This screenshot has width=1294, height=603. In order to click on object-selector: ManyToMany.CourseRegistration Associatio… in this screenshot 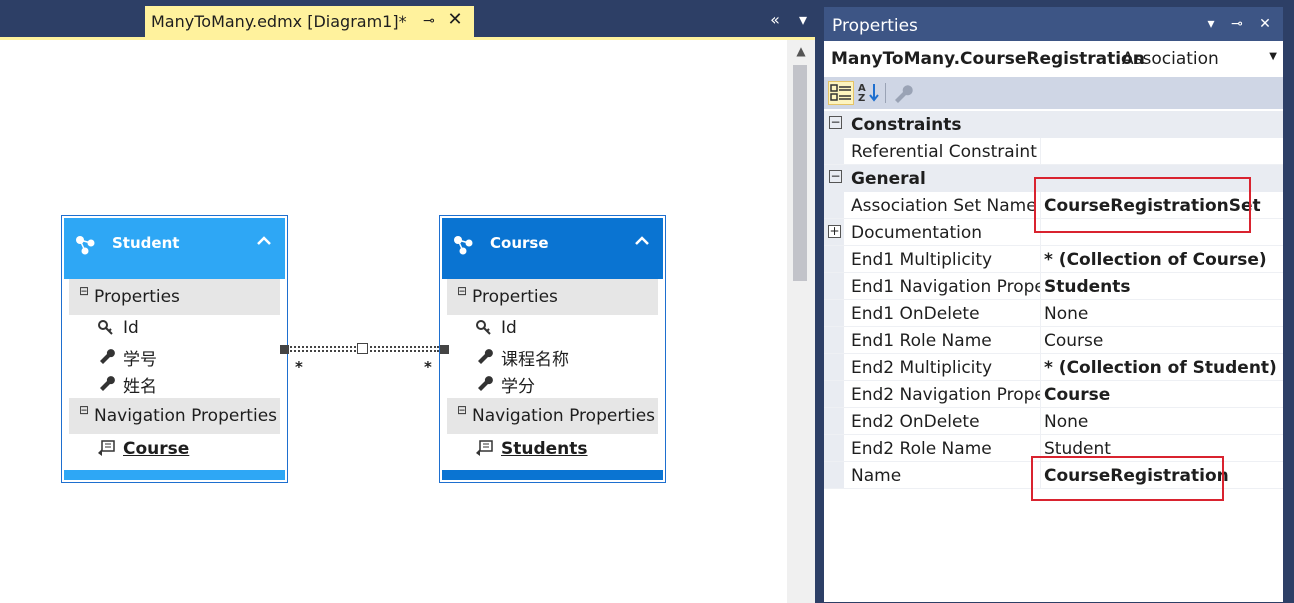, I will do `click(1053, 59)`.